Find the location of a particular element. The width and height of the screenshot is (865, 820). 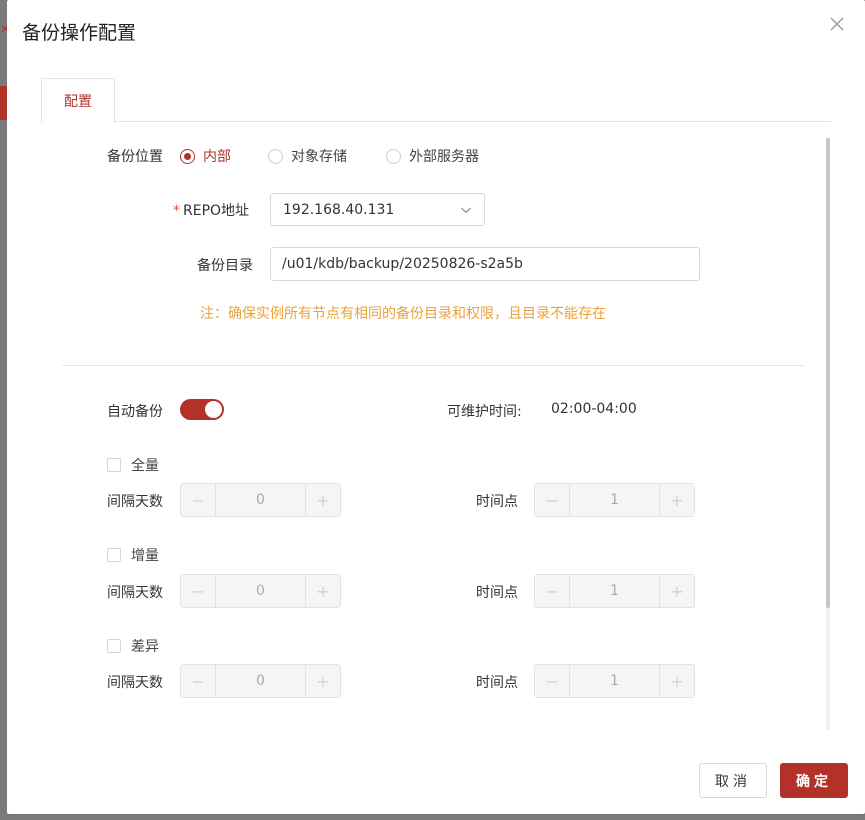

full-backup-checkbox: 全量 is located at coordinates (133, 465).